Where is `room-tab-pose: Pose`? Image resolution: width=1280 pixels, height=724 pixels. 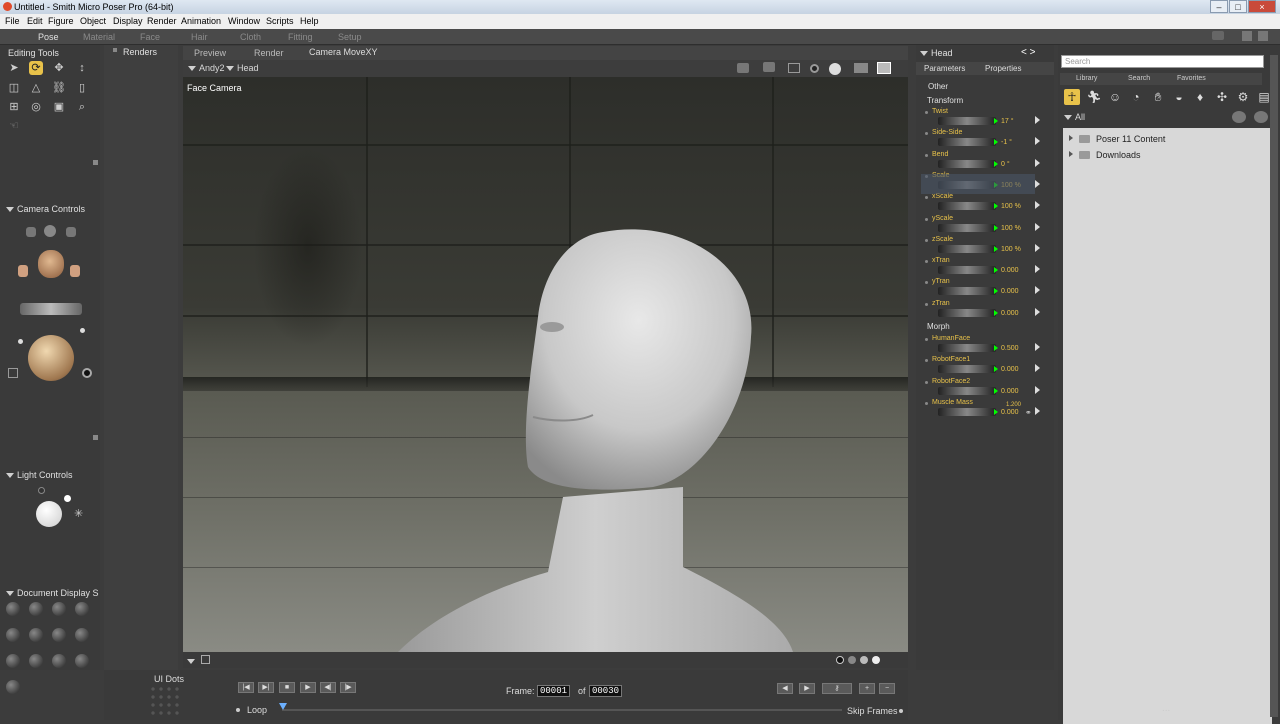 room-tab-pose: Pose is located at coordinates (48, 37).